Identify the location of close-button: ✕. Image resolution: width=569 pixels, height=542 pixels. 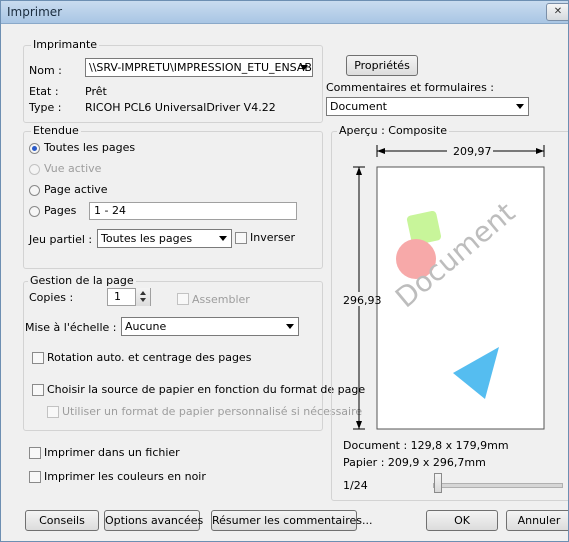
(557, 12).